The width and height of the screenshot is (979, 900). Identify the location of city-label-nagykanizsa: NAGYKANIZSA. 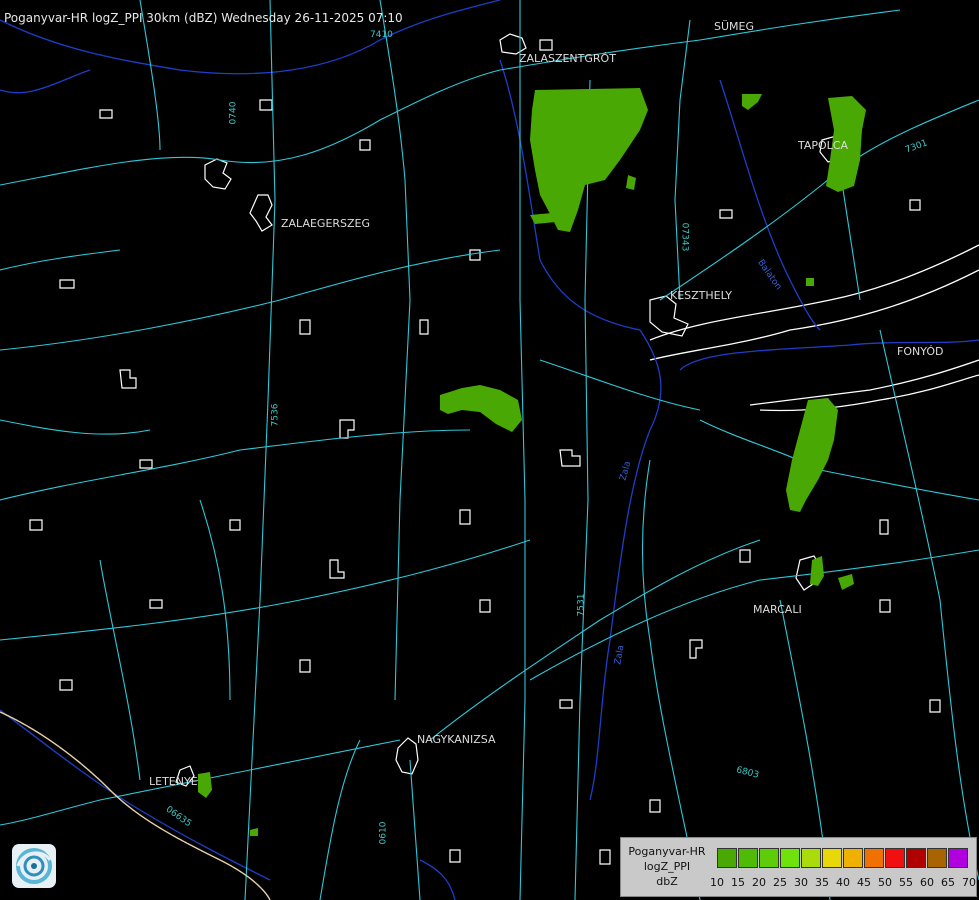
(456, 739).